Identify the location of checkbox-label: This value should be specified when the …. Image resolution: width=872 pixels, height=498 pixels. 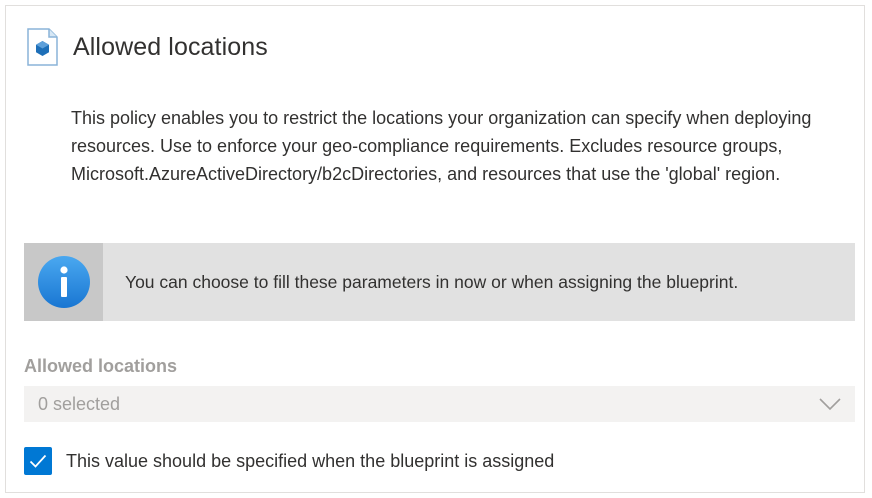
(310, 460).